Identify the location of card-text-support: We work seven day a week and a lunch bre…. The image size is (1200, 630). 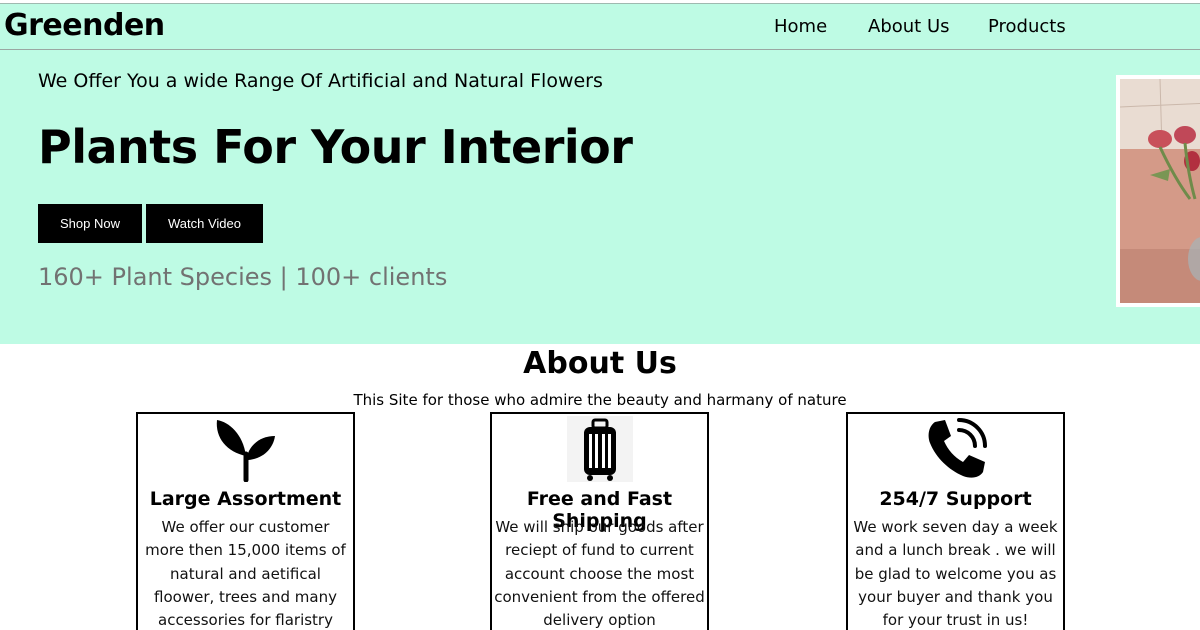
(955, 574).